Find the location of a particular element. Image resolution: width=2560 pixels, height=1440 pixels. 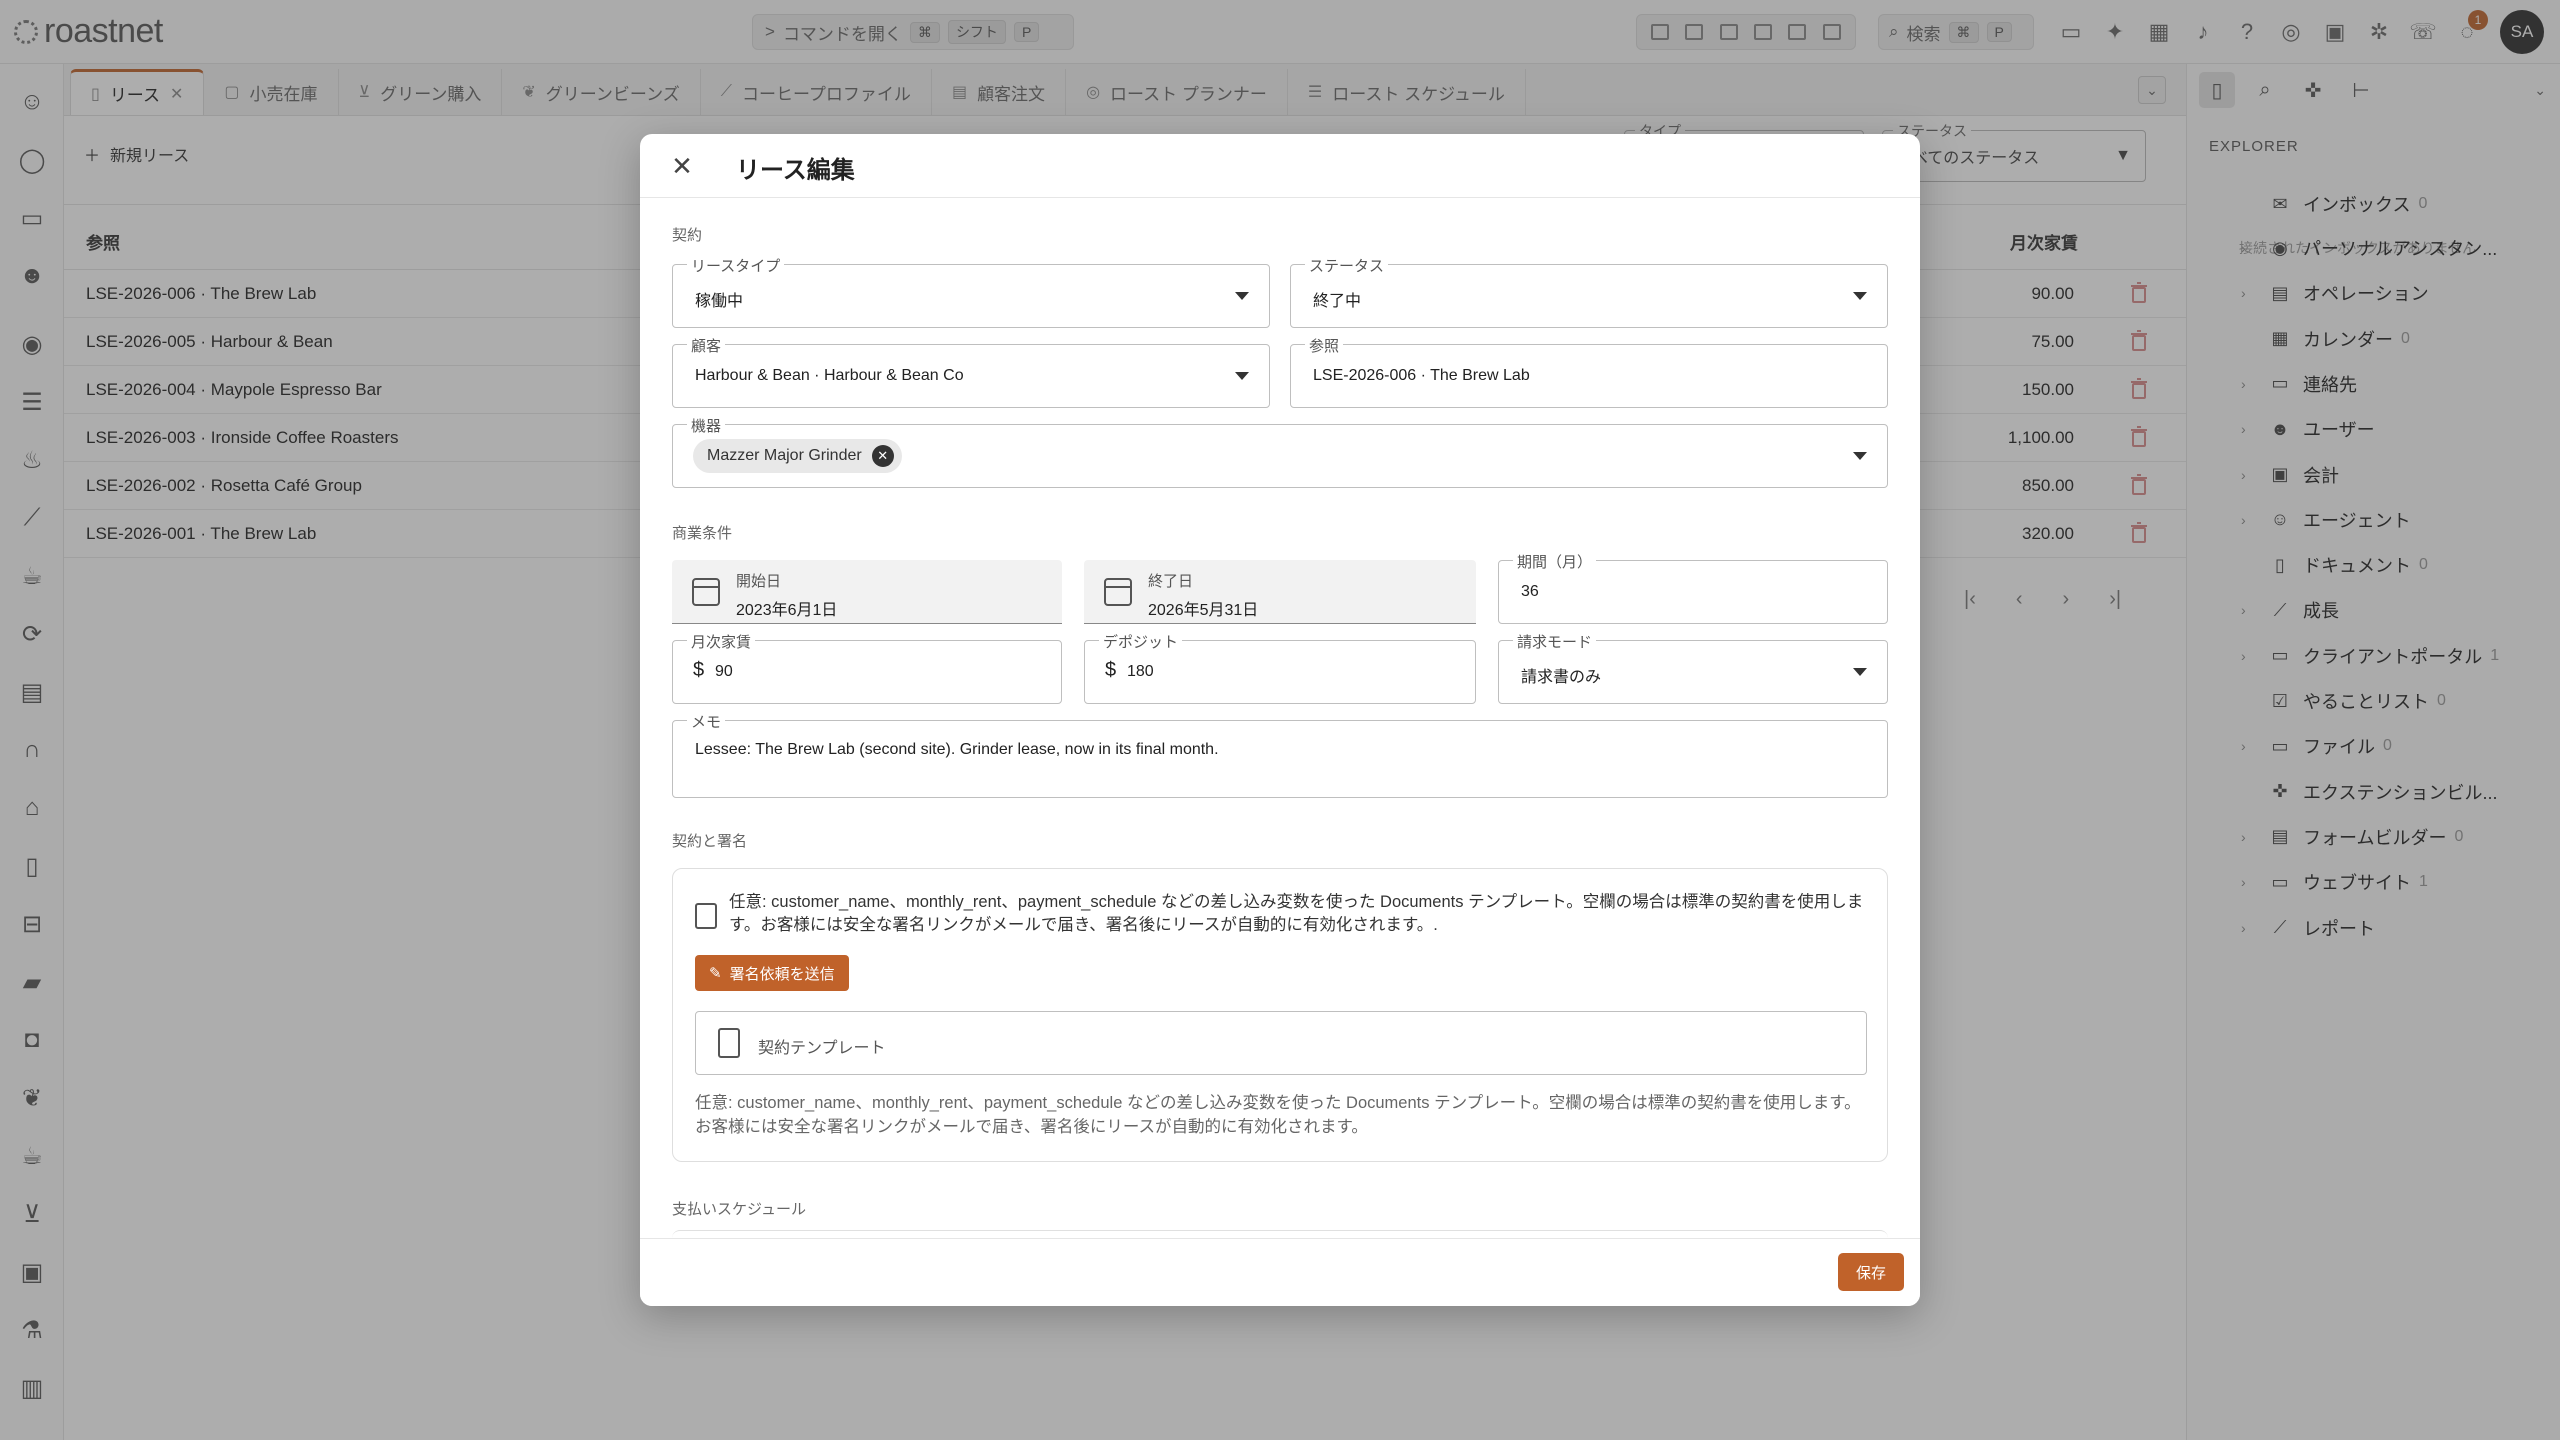

term-months-field: 期間（月） 36 is located at coordinates (1693, 587).